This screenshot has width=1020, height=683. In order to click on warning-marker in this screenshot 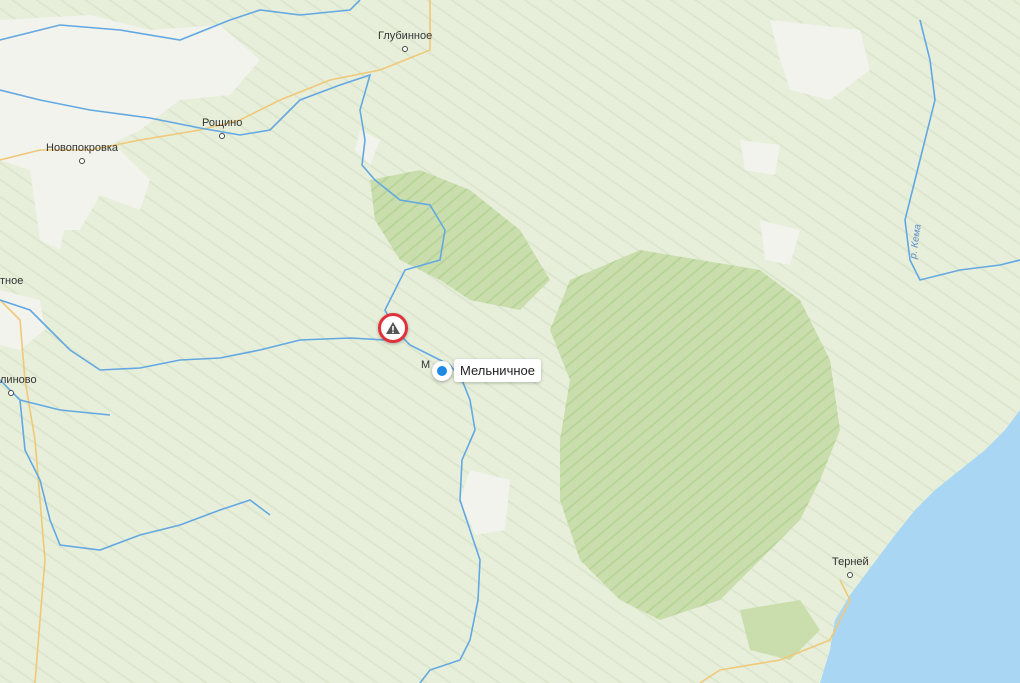, I will do `click(393, 328)`.